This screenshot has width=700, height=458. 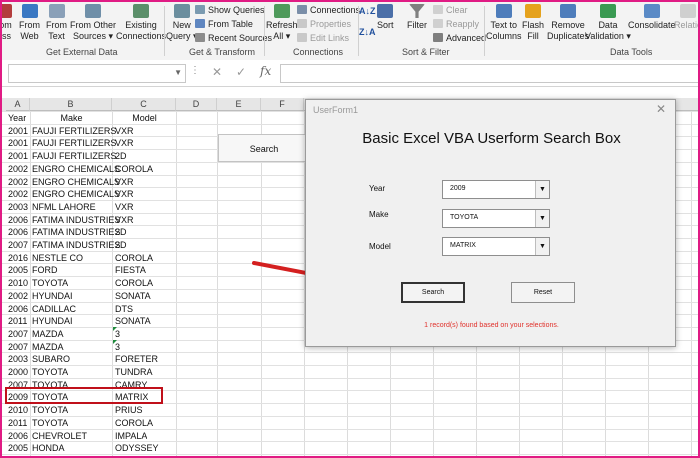 What do you see at coordinates (71, 104) in the screenshot?
I see `column-header-b: B` at bounding box center [71, 104].